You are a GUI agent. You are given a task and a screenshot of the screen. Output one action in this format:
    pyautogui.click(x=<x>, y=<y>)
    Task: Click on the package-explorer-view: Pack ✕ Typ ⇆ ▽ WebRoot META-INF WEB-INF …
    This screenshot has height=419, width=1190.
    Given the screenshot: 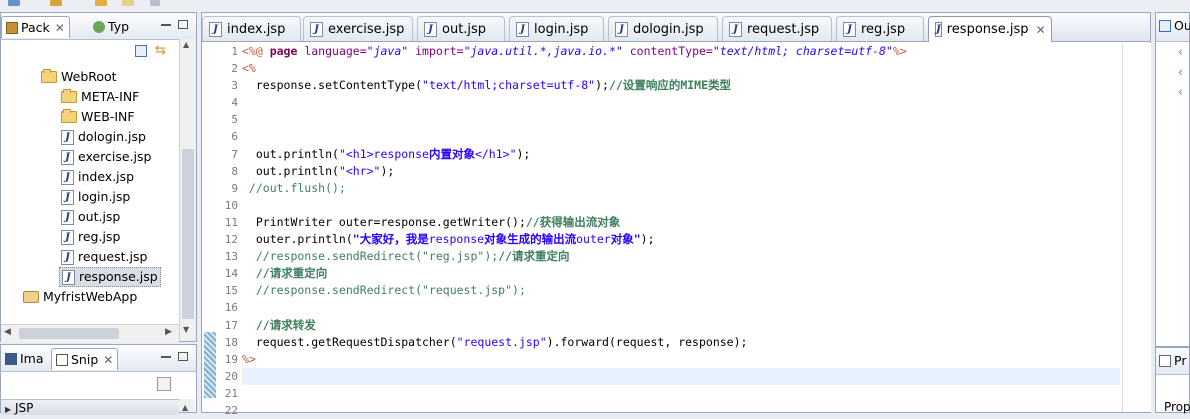 What is the action you would take?
    pyautogui.click(x=98, y=177)
    